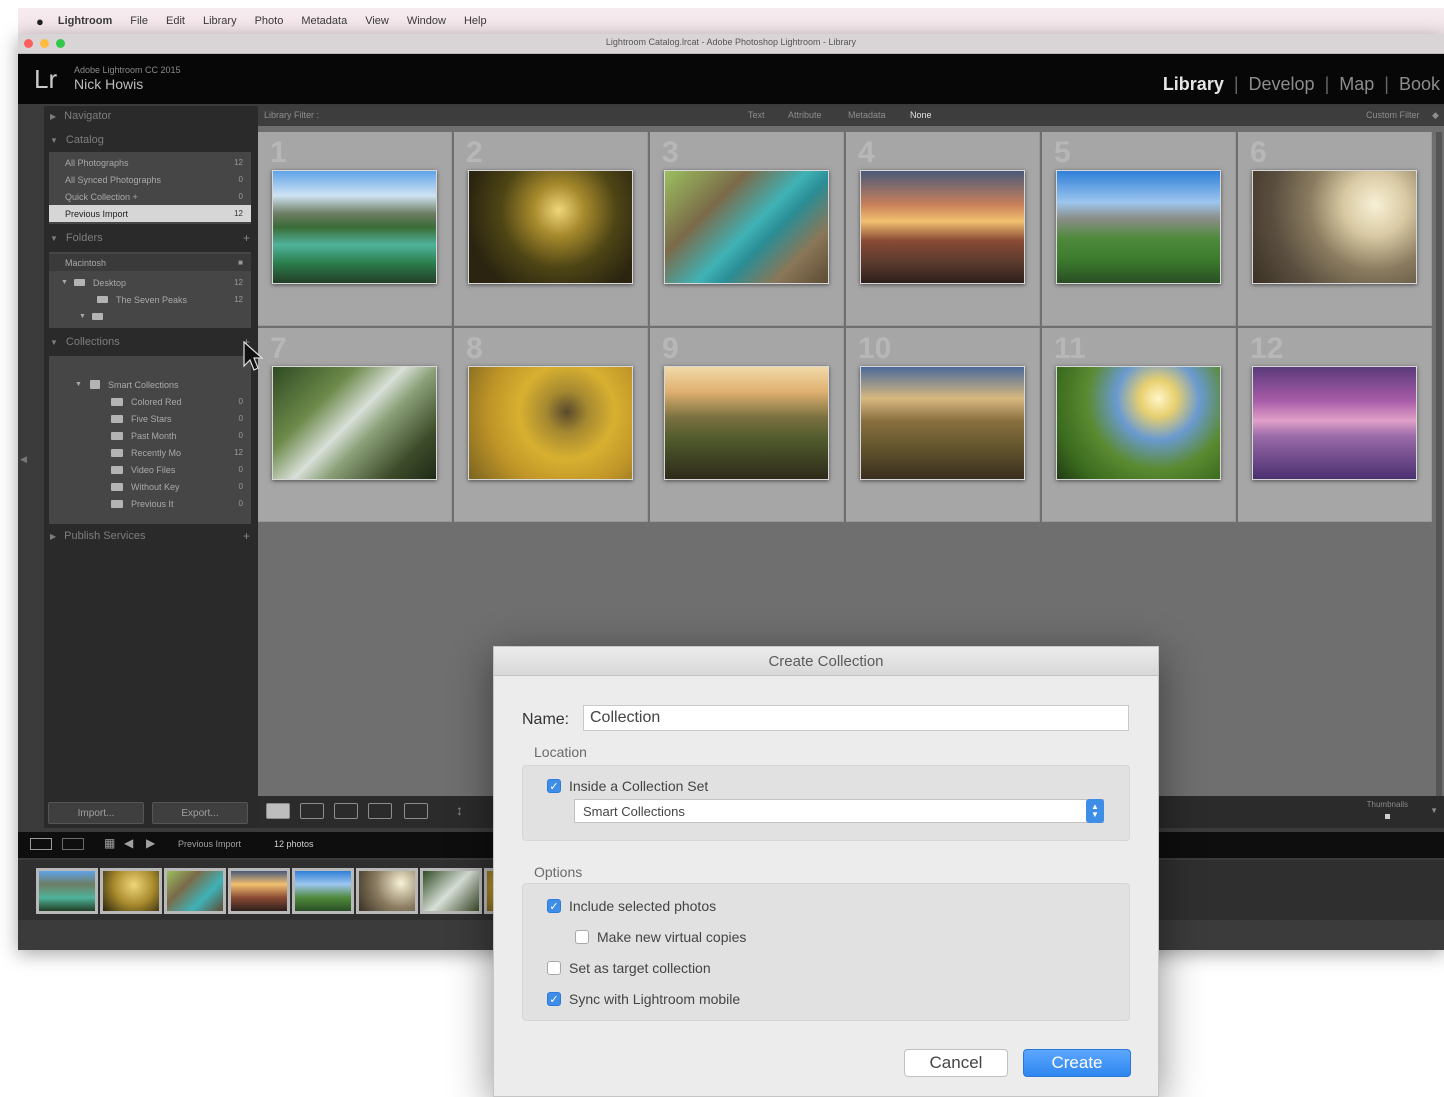 This screenshot has width=1444, height=1097. Describe the element at coordinates (150, 843) in the screenshot. I see `forward-icon: ▶` at that location.